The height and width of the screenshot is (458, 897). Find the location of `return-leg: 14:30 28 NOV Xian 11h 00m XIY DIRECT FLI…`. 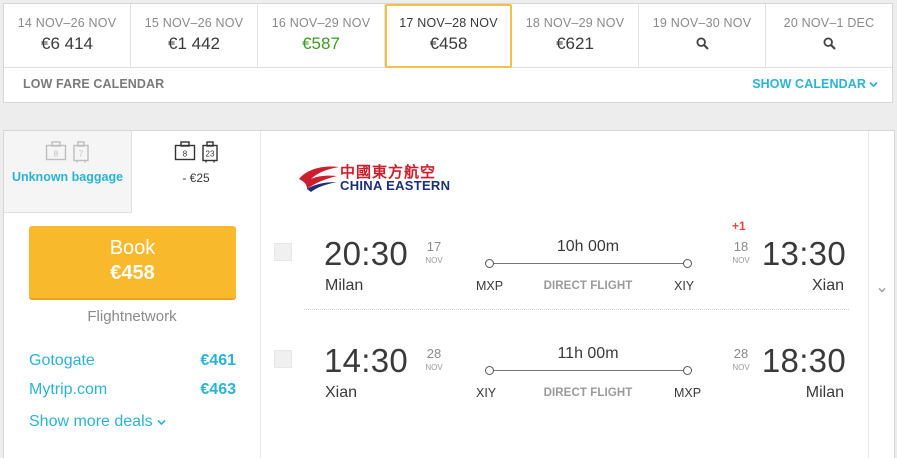

return-leg: 14:30 28 NOV Xian 11h 00m XIY DIRECT FLI… is located at coordinates (556, 380).